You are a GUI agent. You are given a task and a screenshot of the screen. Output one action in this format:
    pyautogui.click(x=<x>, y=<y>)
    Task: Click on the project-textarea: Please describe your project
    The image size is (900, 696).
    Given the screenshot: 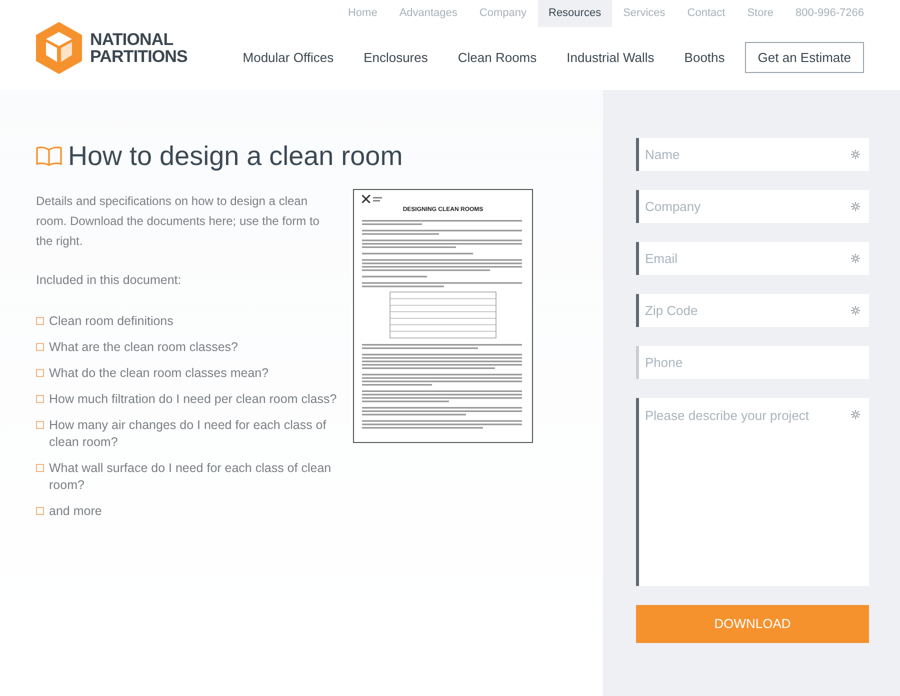 What is the action you would take?
    pyautogui.click(x=752, y=492)
    